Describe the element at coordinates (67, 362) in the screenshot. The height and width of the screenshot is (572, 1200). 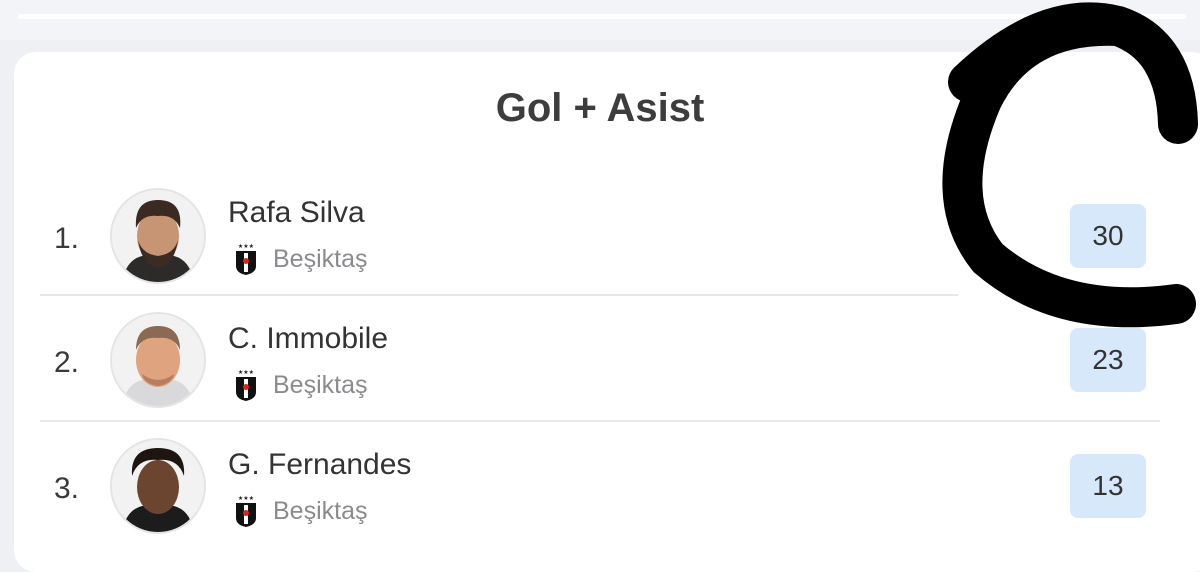
I see `rank-number: 2.` at that location.